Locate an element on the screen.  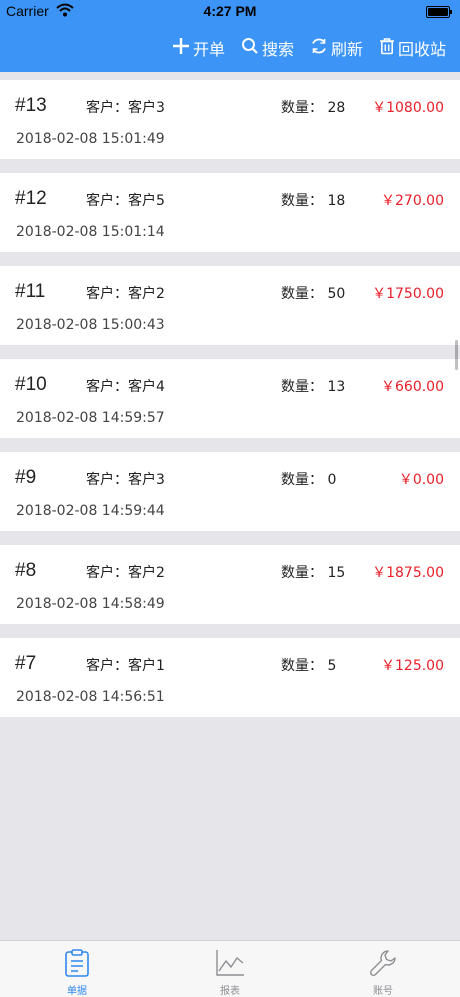
order-id: #10 is located at coordinates (31, 384).